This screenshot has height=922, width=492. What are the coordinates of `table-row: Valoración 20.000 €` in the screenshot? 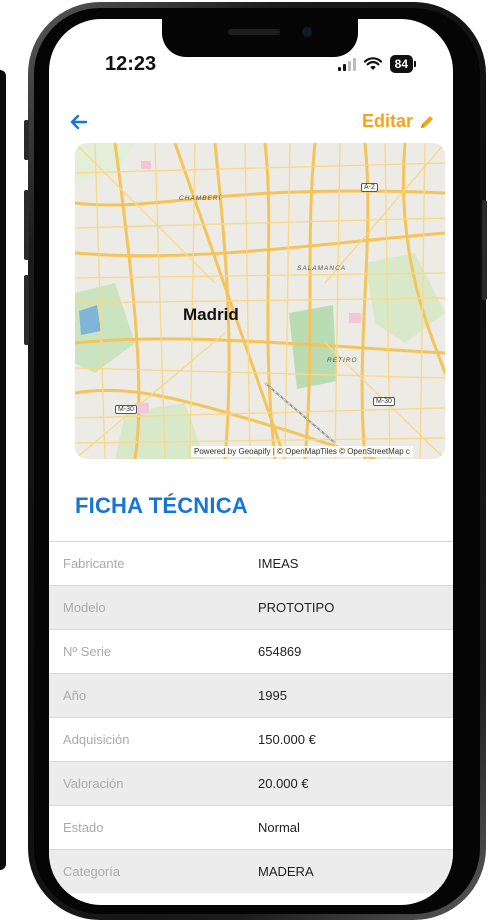 It's located at (251, 783).